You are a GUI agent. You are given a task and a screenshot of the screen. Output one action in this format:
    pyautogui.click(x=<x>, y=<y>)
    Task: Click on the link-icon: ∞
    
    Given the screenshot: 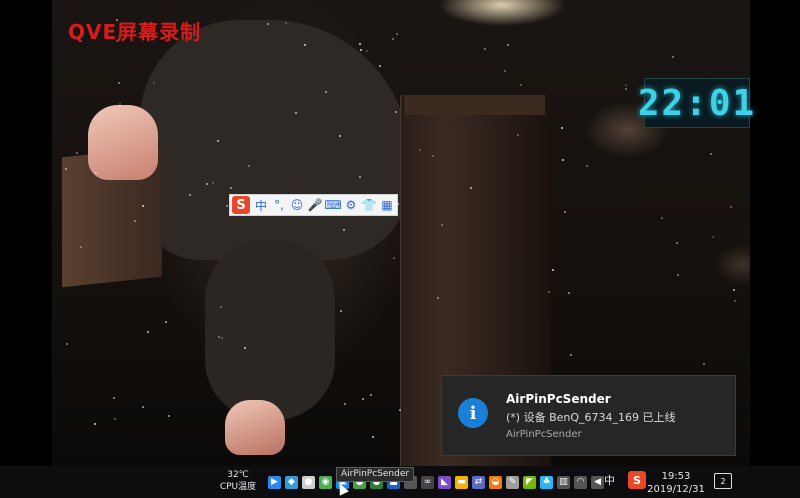 What is the action you would take?
    pyautogui.click(x=427, y=482)
    